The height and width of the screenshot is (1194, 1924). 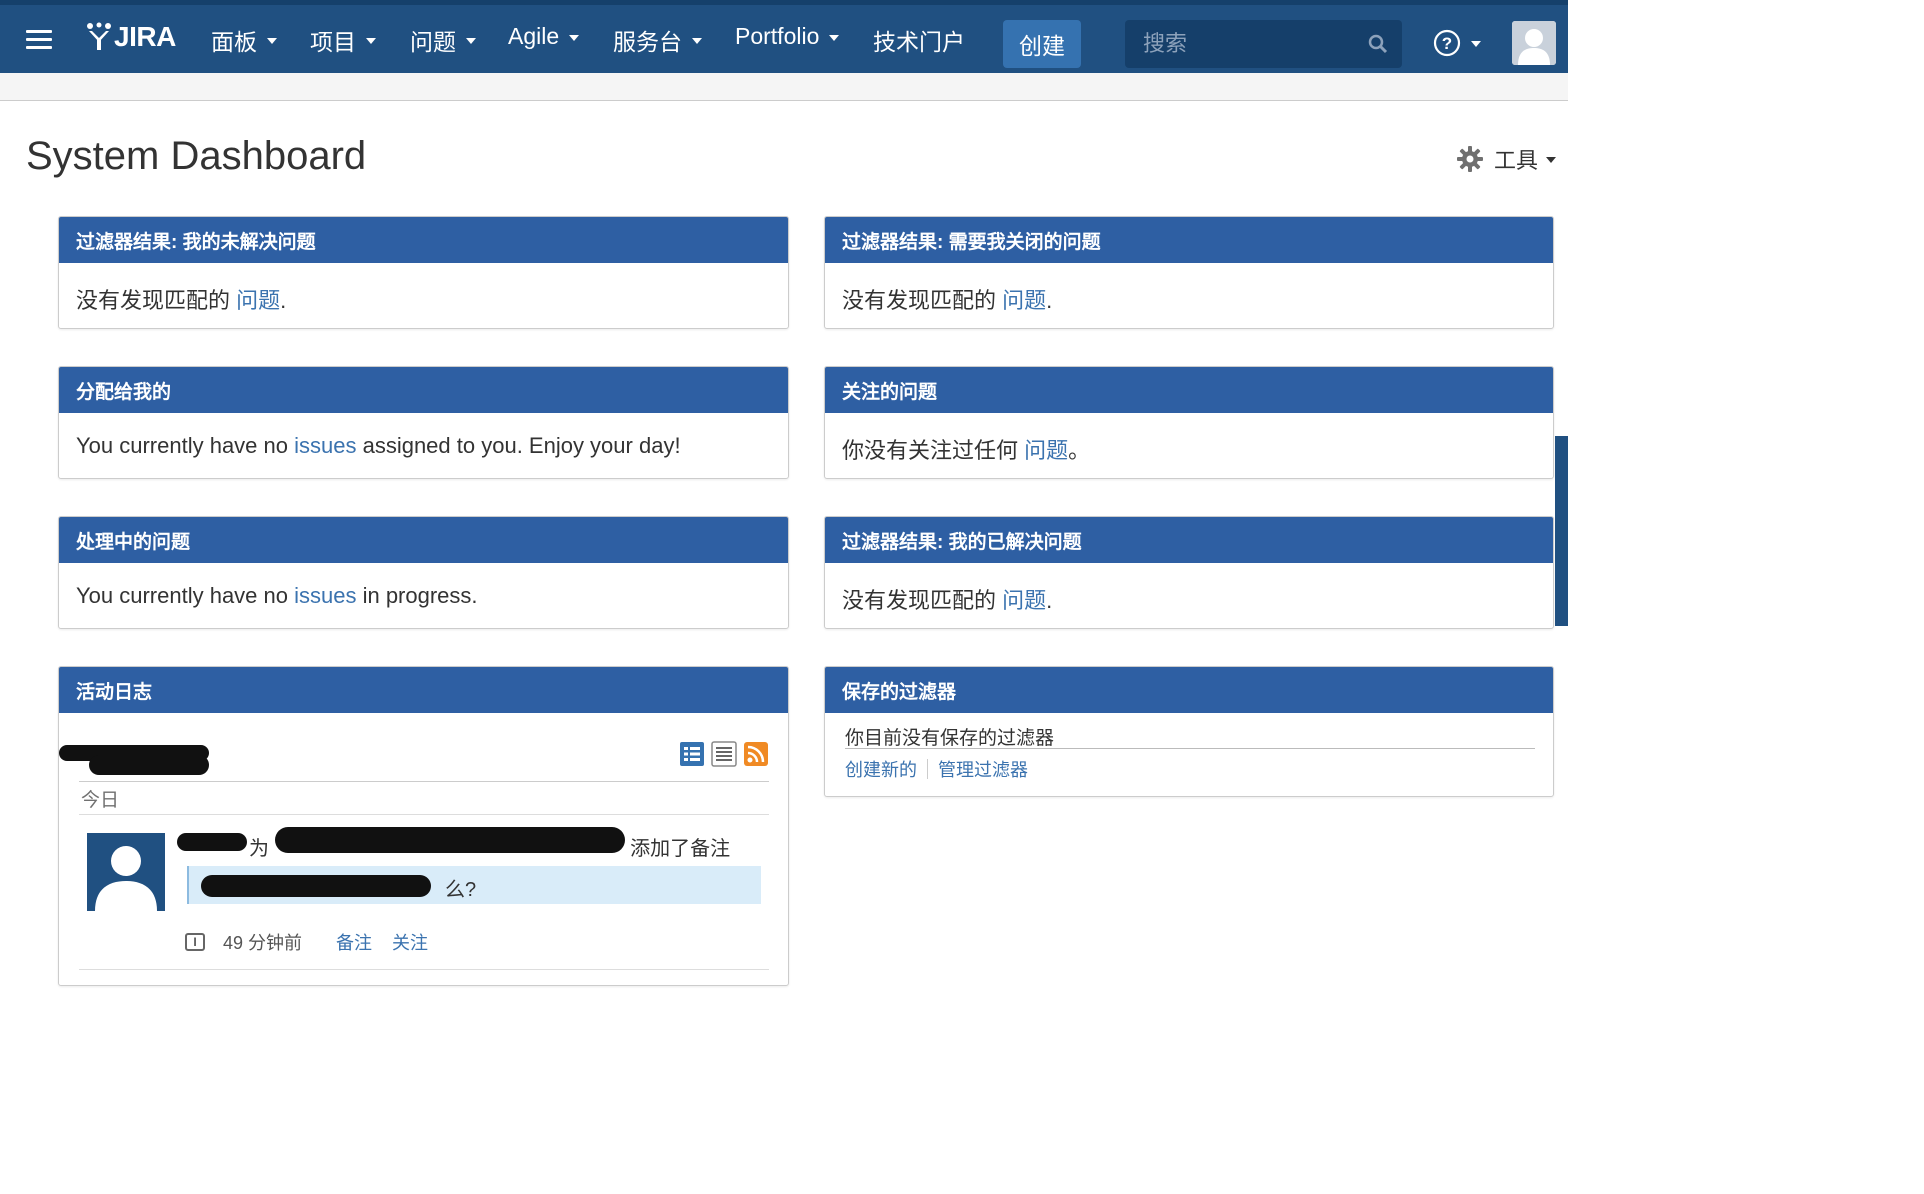 What do you see at coordinates (784, 87) in the screenshot?
I see `sub-header-bar` at bounding box center [784, 87].